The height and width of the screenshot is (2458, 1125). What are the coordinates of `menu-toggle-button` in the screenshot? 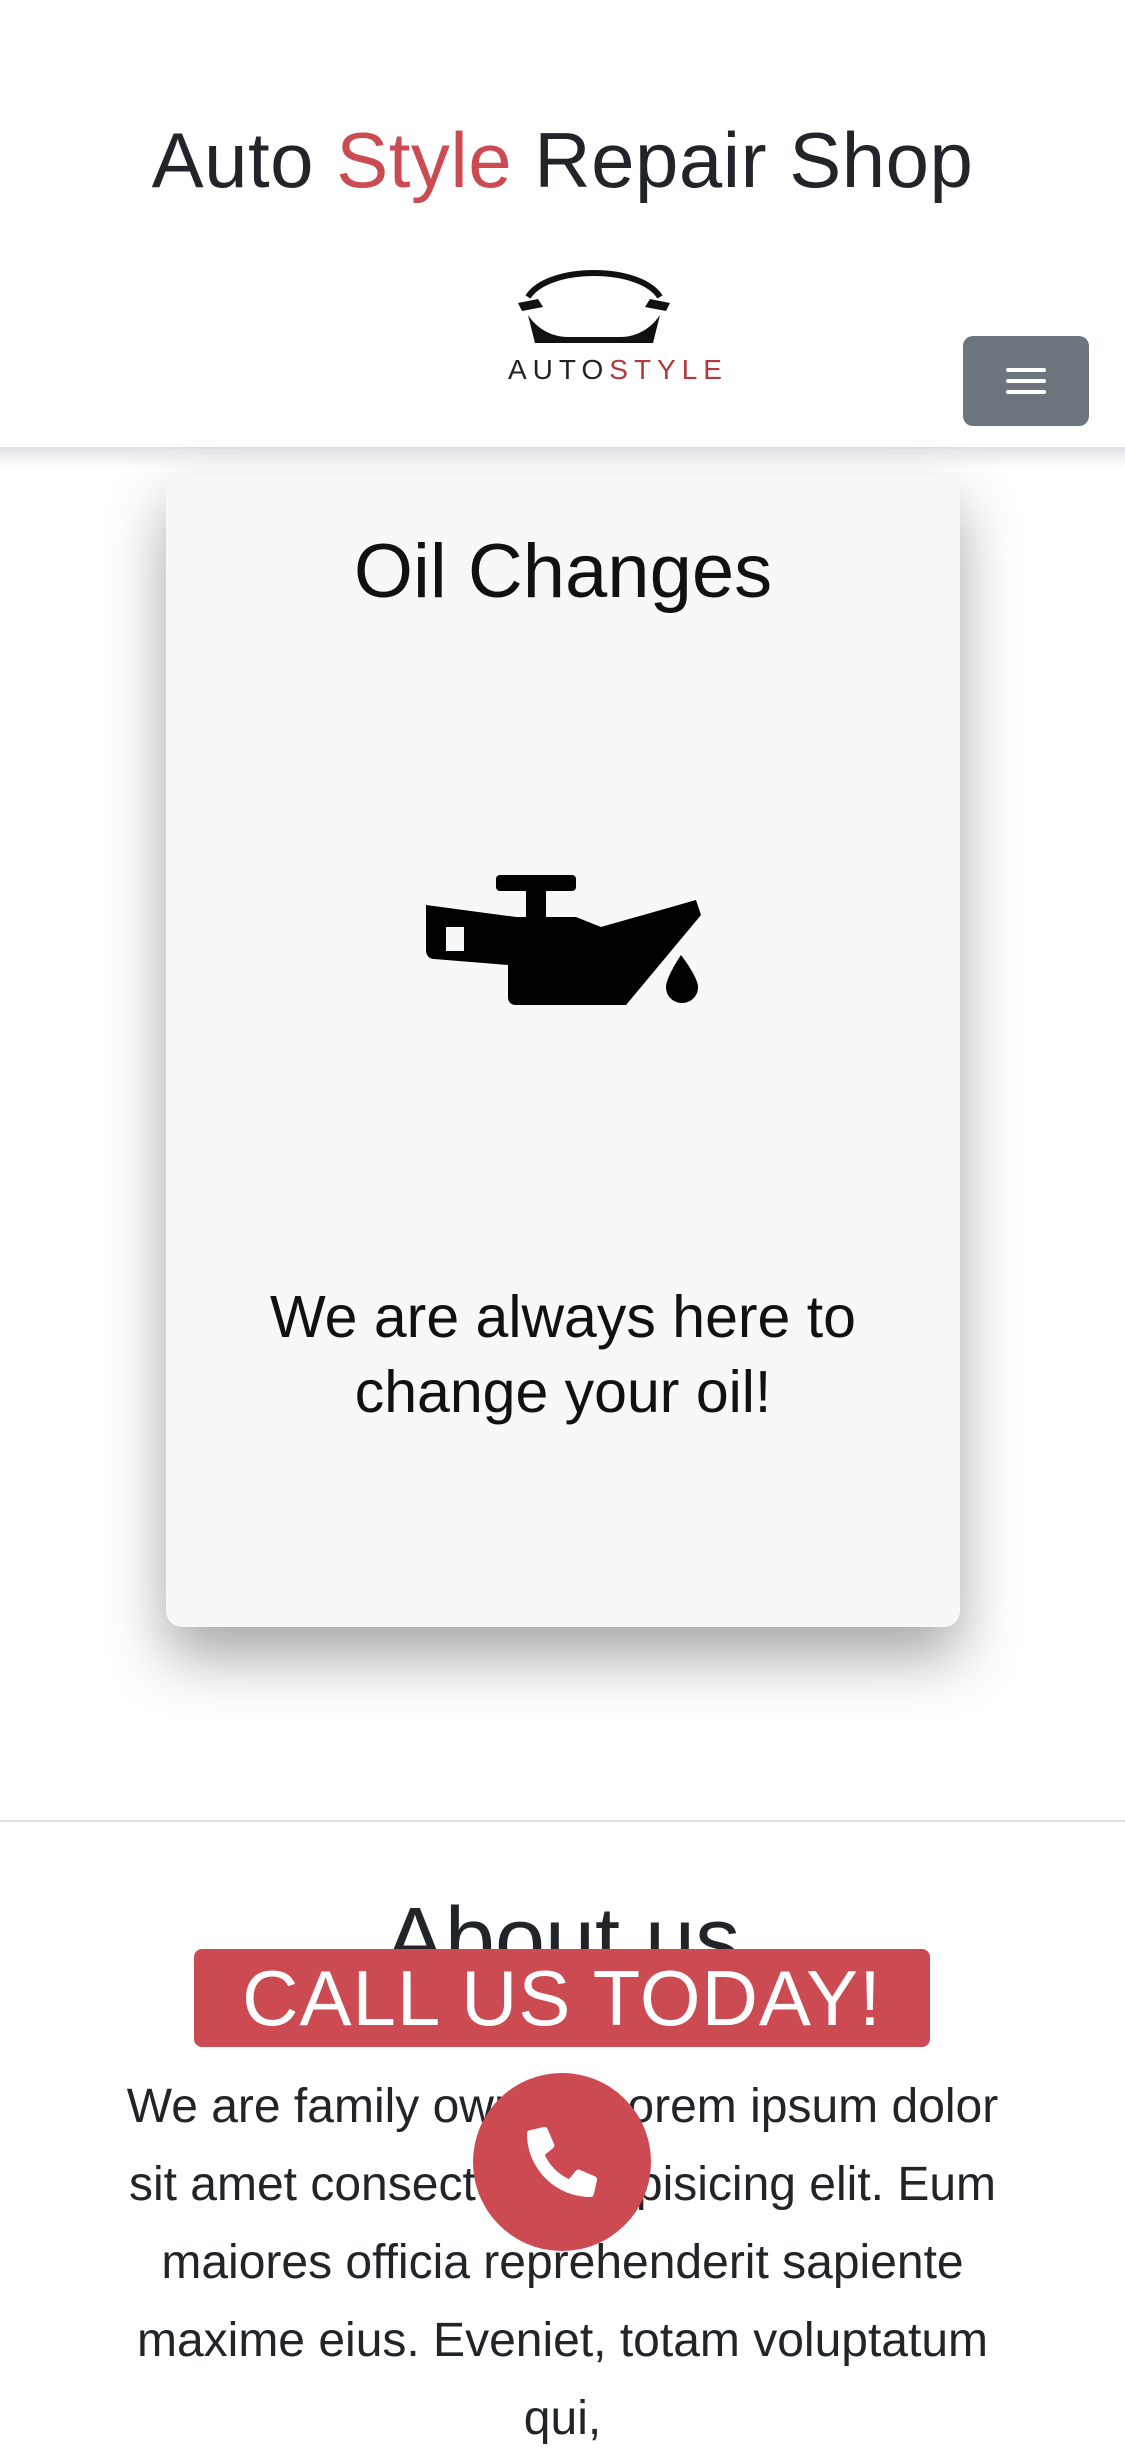 It's located at (1026, 381).